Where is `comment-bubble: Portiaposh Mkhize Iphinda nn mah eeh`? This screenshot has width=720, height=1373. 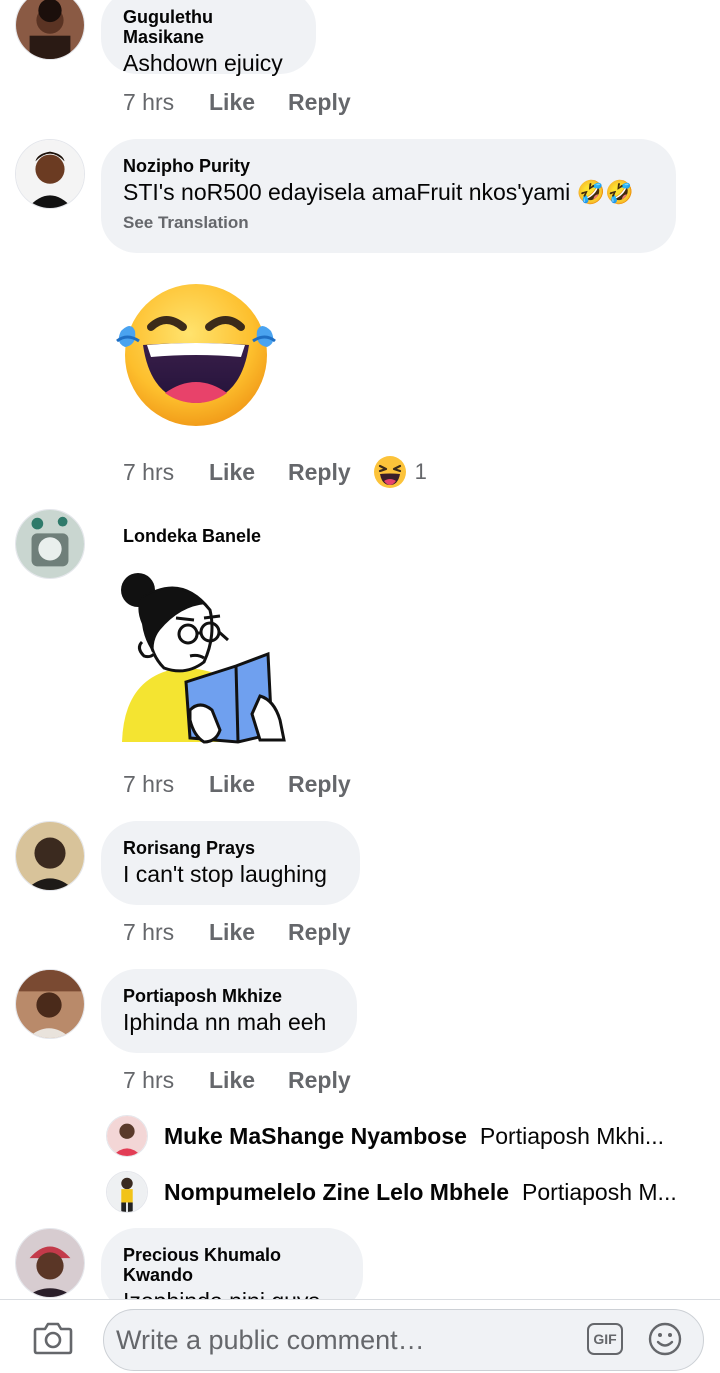
comment-bubble: Portiaposh Mkhize Iphinda nn mah eeh is located at coordinates (229, 1011).